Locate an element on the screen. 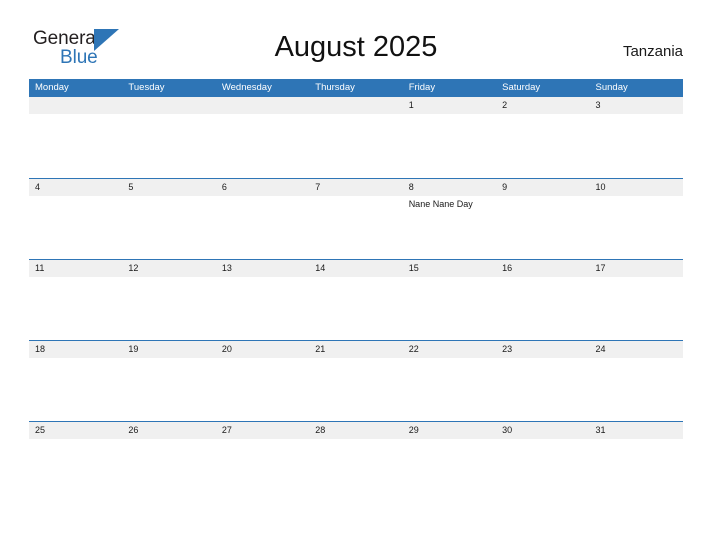 The width and height of the screenshot is (712, 550). holiday-event: Nane Nane Day is located at coordinates (440, 204).